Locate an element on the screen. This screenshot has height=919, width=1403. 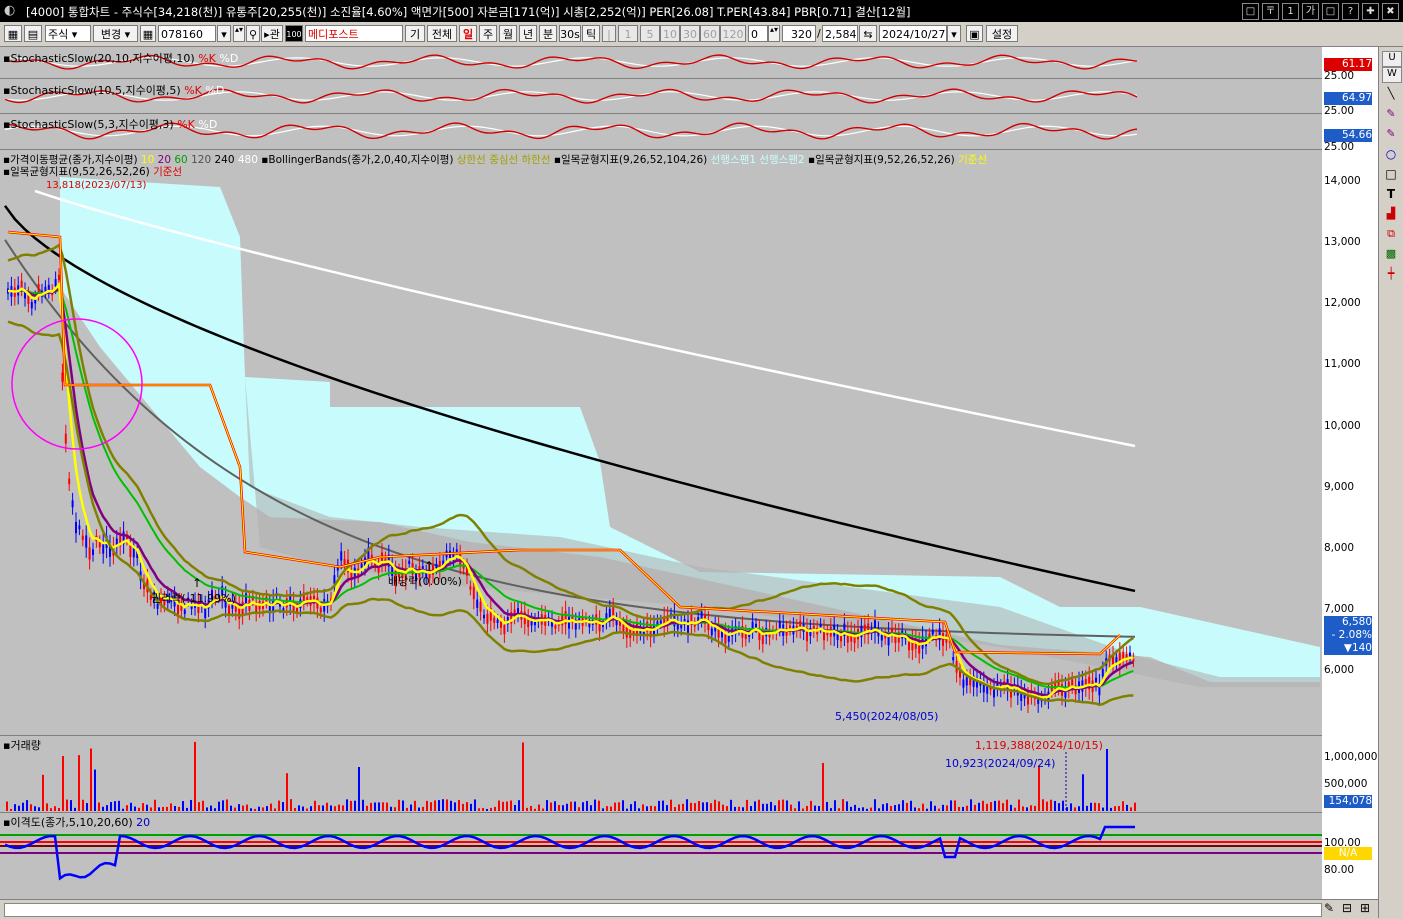
image-tool-icon: ▩ is located at coordinates (1391, 254).